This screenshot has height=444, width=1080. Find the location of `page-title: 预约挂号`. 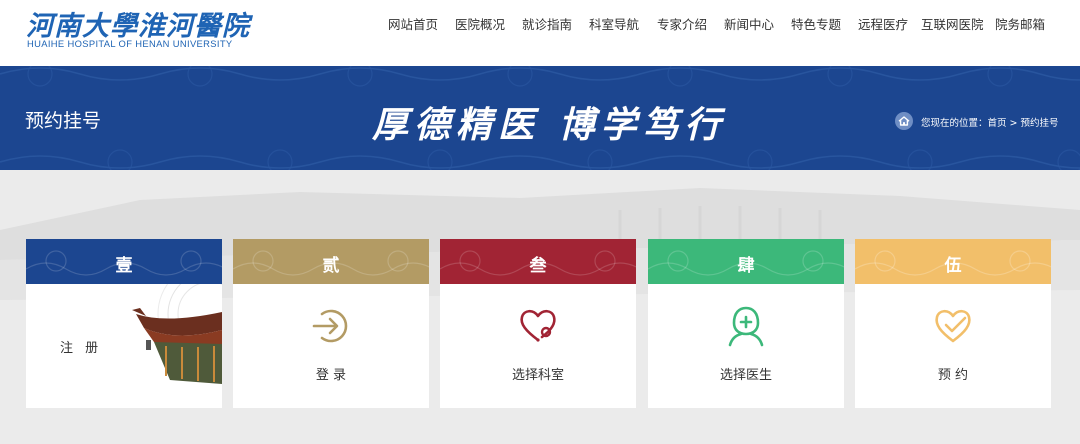

page-title: 预约挂号 is located at coordinates (63, 121).